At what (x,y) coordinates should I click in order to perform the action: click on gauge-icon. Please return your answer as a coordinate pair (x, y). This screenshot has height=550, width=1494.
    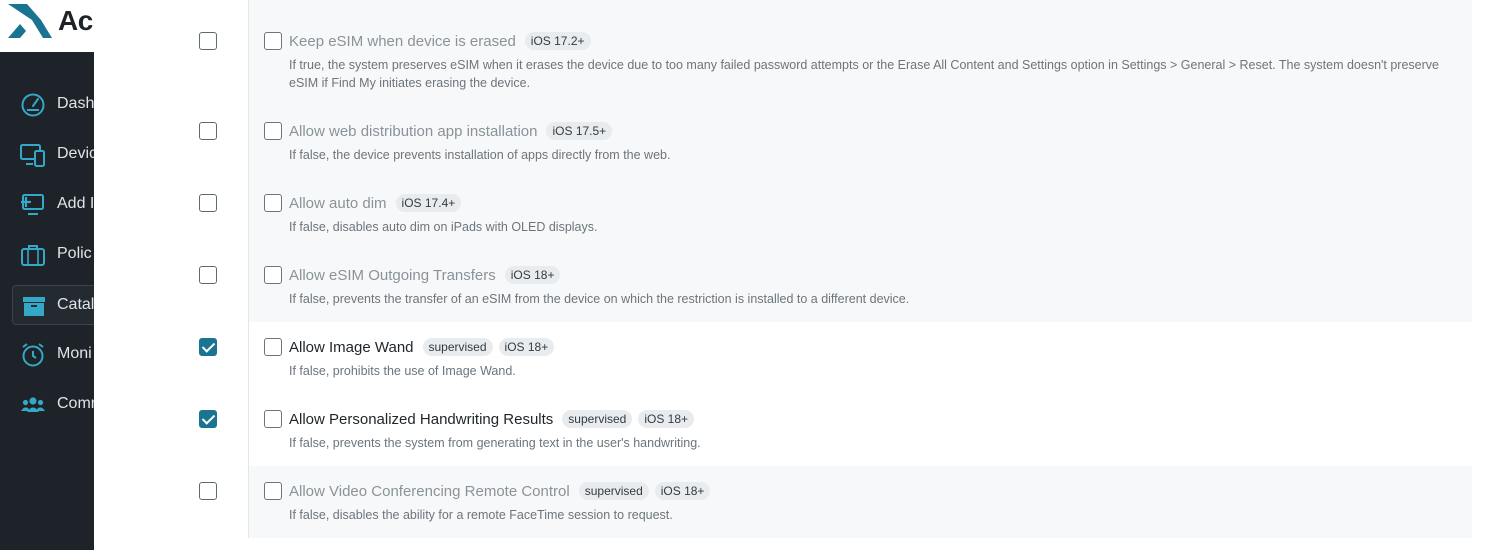
    Looking at the image, I should click on (33, 105).